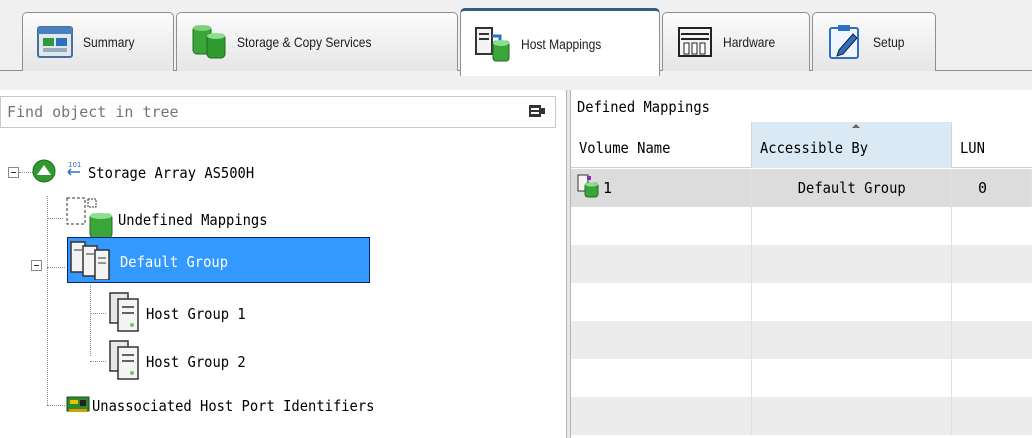  I want to click on cell-lun: 0, so click(992, 188).